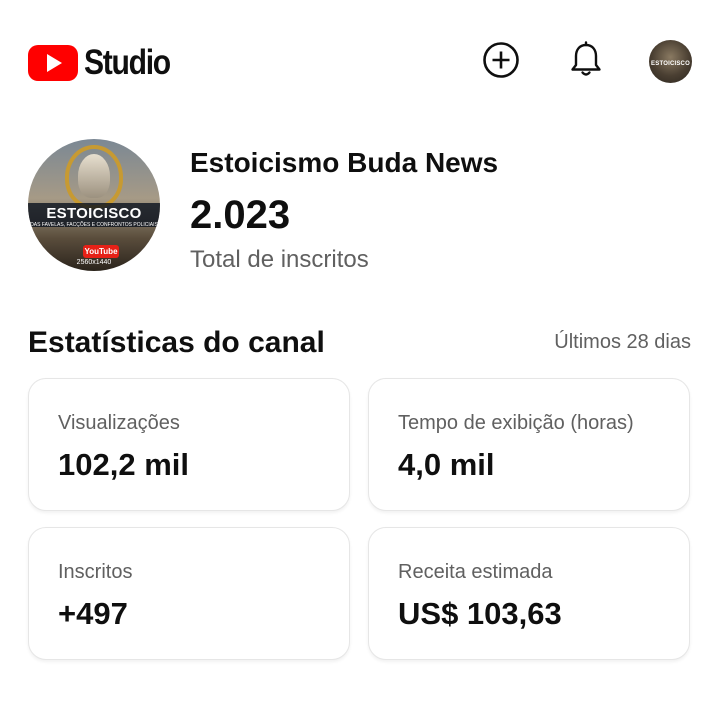 This screenshot has height=705, width=720. What do you see at coordinates (529, 444) in the screenshot?
I see `stat-card-watch-time: Tempo de exibição (horas) 4,0 mil` at bounding box center [529, 444].